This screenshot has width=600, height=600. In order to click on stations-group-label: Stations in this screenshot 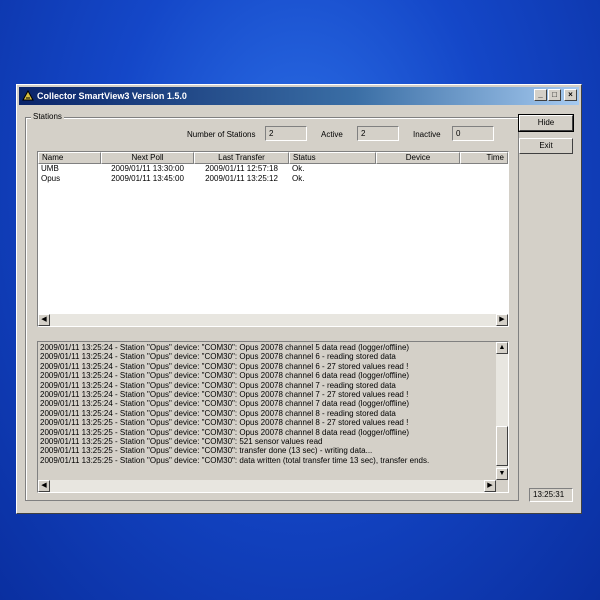, I will do `click(47, 116)`.